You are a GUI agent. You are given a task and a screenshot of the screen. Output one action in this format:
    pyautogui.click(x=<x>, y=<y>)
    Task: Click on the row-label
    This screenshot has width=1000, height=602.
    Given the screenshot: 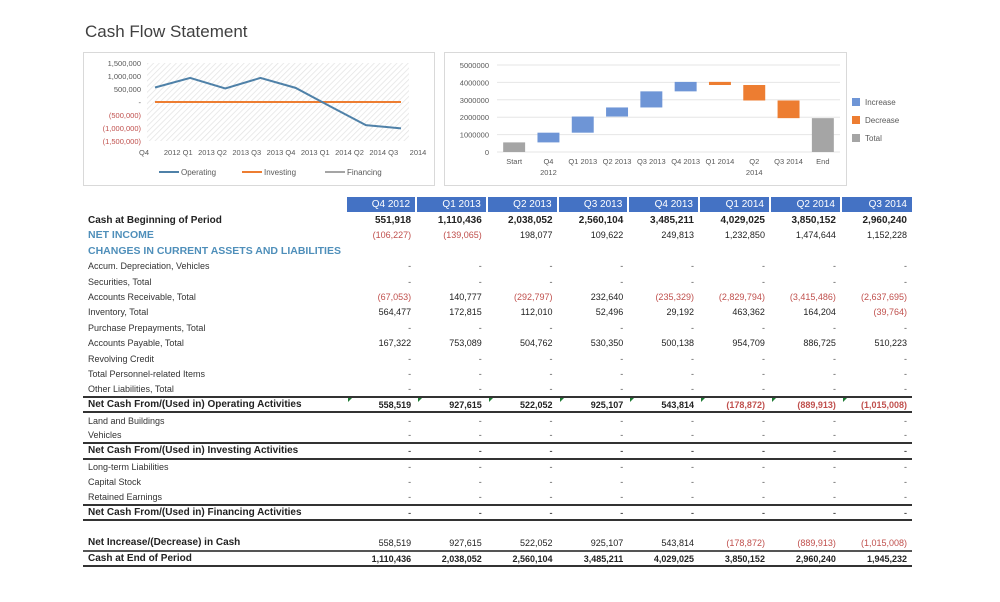 What is the action you would take?
    pyautogui.click(x=214, y=527)
    